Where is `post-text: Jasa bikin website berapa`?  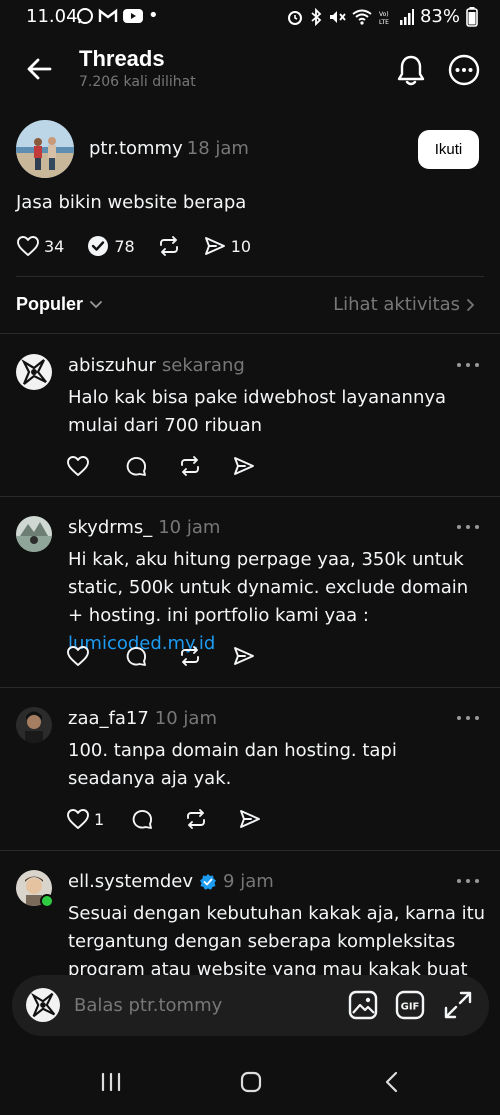 post-text: Jasa bikin website berapa is located at coordinates (131, 202).